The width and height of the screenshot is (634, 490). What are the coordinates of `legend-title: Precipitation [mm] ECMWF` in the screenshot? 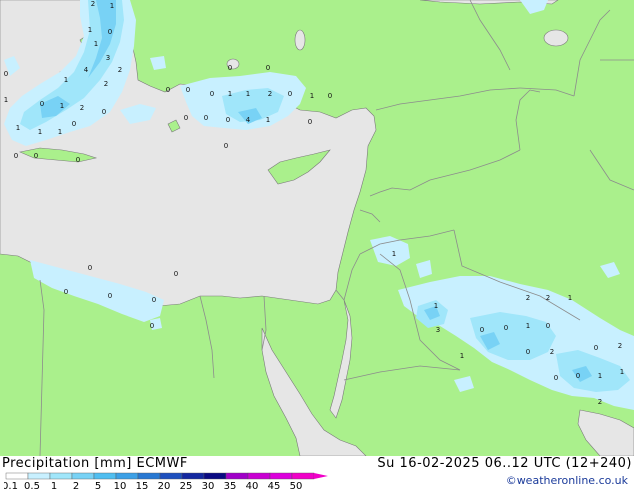 It's located at (95, 463).